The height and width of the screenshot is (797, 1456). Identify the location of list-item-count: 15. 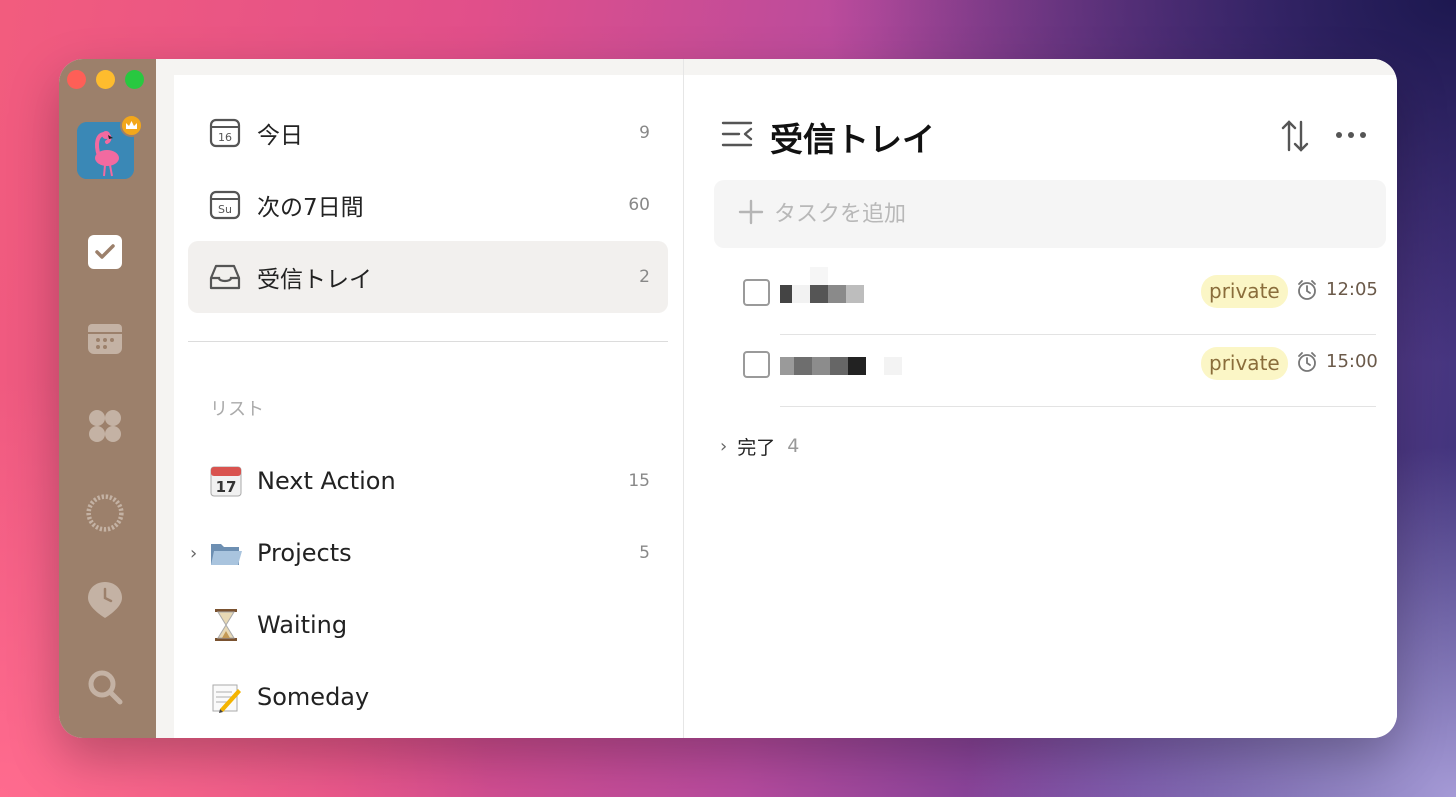
(639, 481).